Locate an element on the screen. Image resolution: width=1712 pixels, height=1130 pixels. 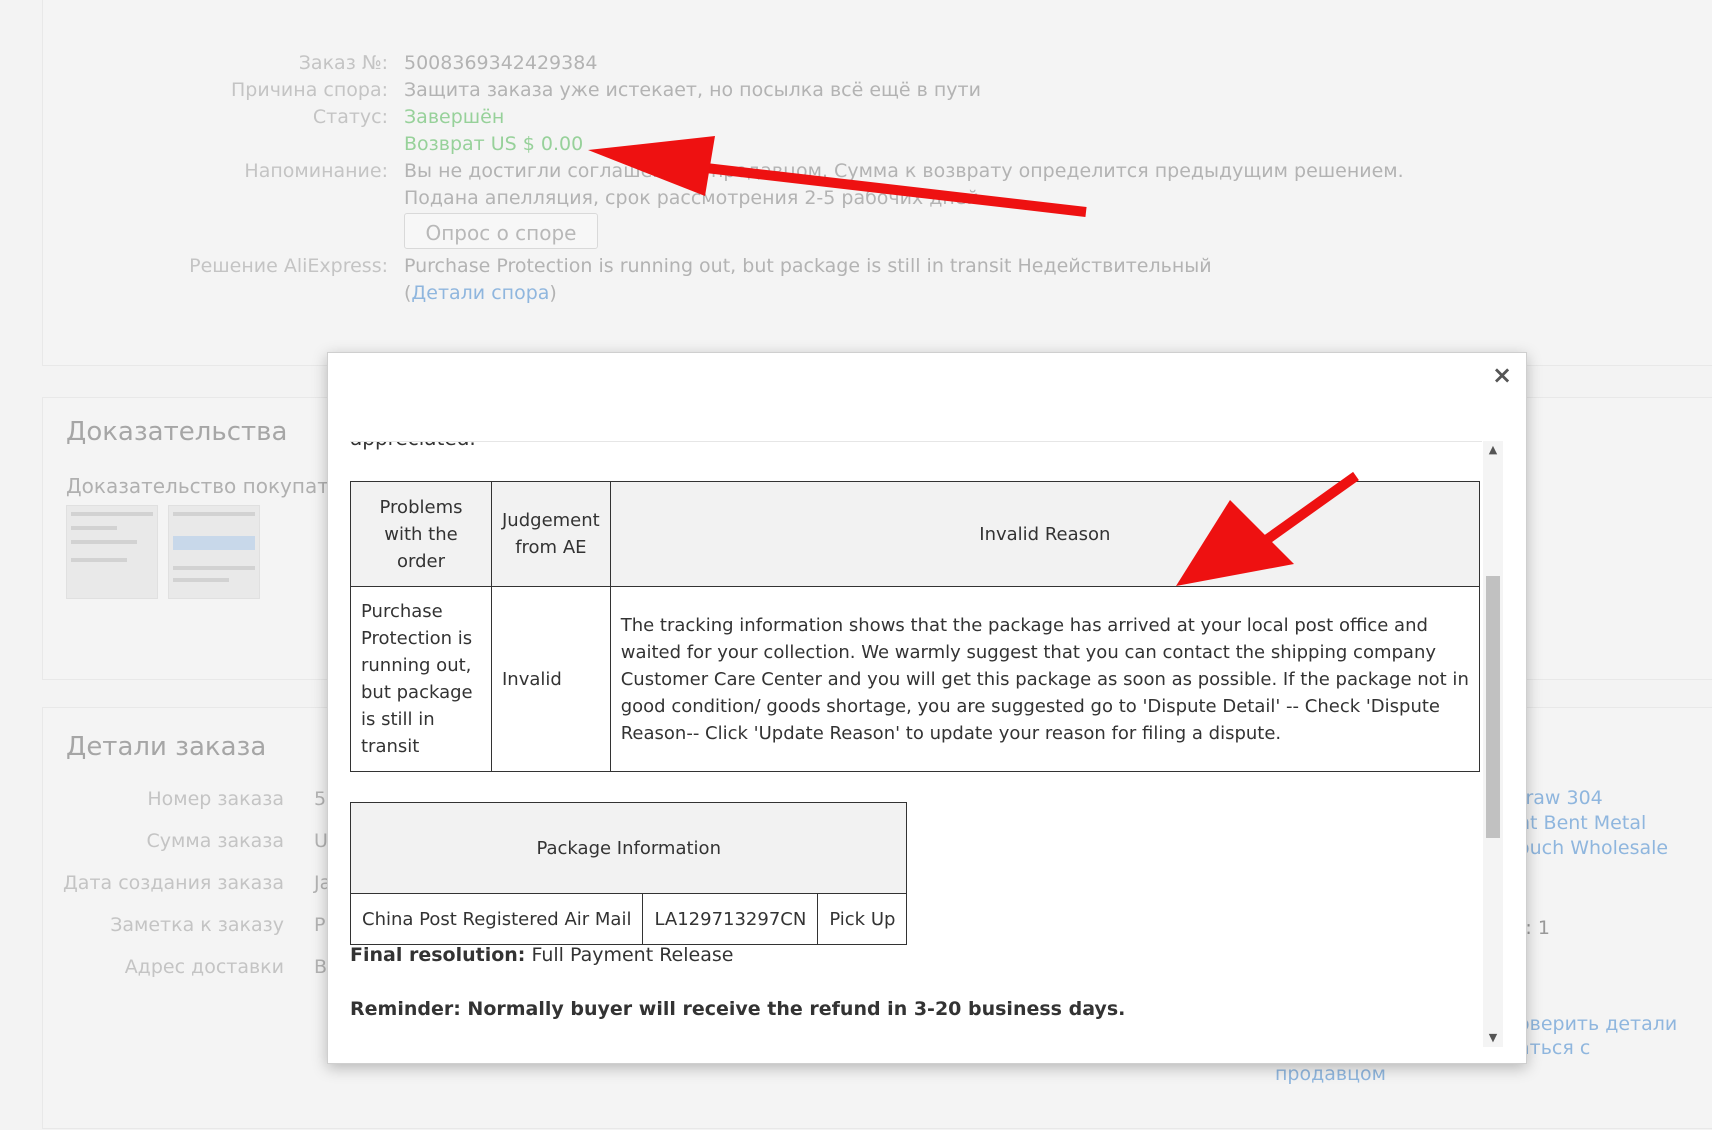
delivery-address-row-label: Адрес доставки is located at coordinates (204, 967).